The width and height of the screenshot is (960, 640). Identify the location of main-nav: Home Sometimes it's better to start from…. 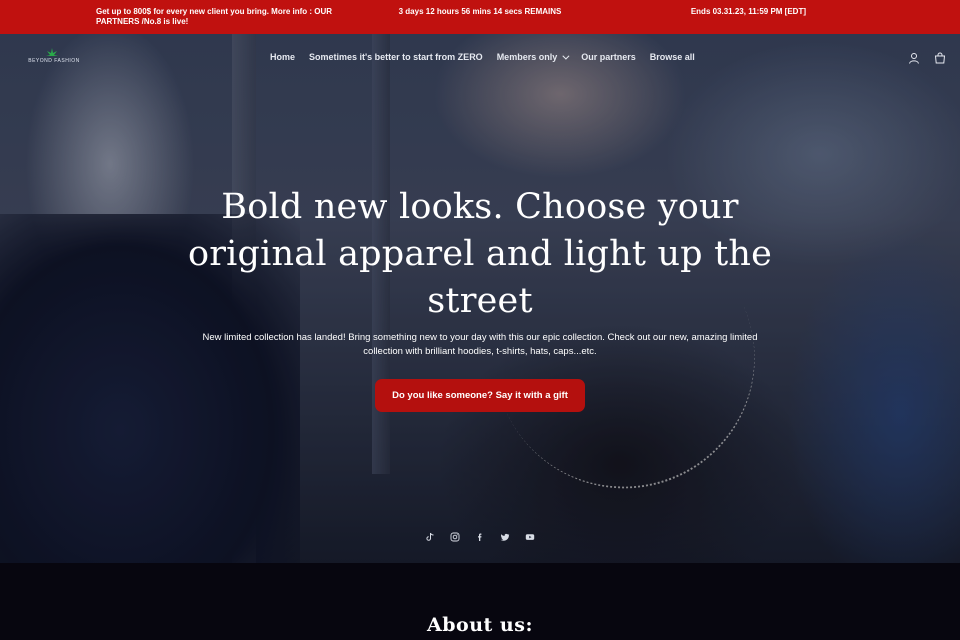
(489, 57).